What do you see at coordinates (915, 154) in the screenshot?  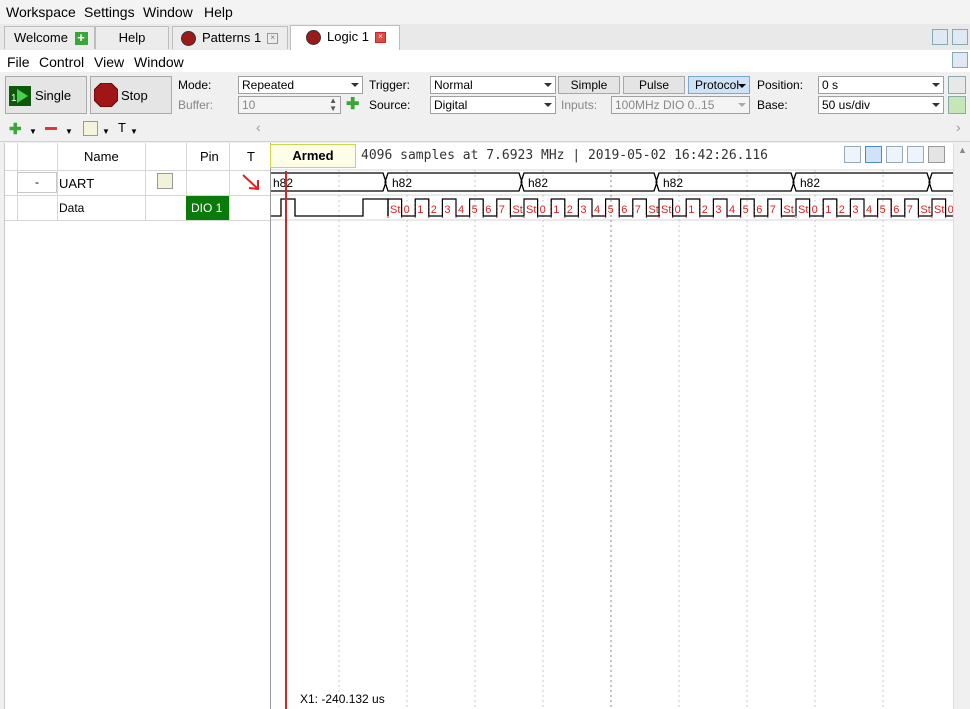 I see `zoom-icon` at bounding box center [915, 154].